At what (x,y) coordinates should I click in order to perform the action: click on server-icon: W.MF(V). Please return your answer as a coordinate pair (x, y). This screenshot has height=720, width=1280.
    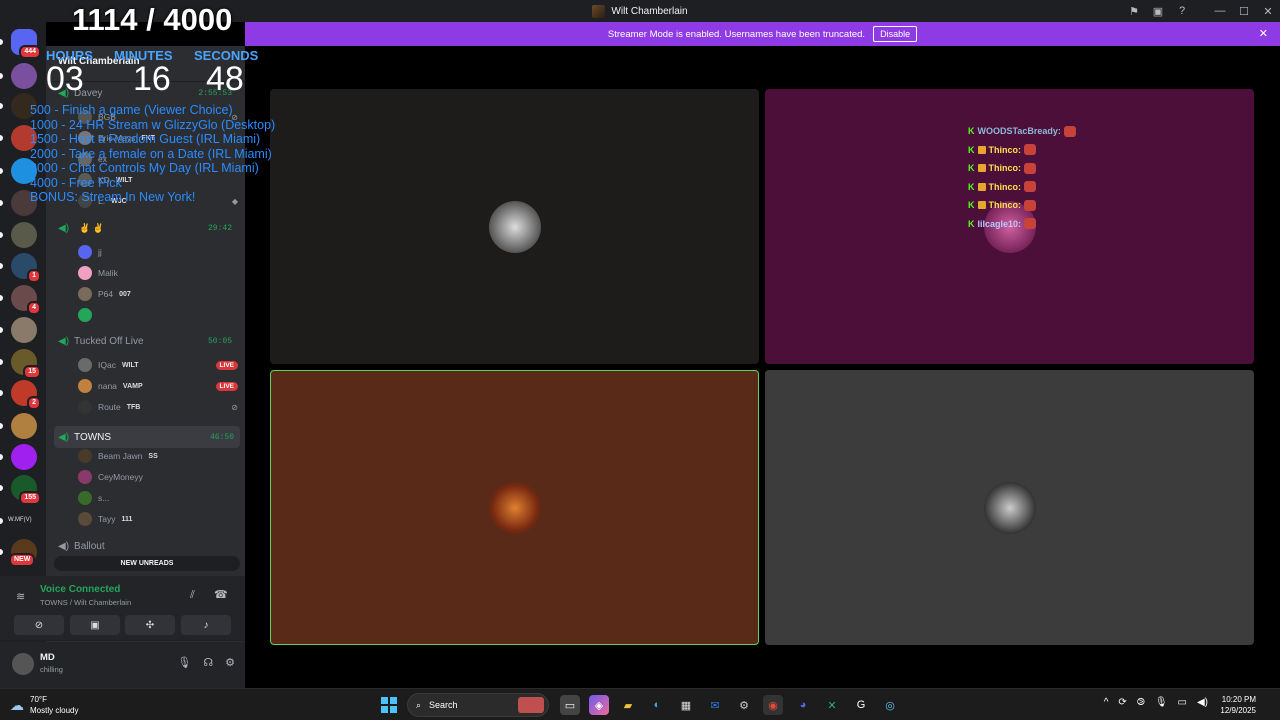
    Looking at the image, I should click on (22, 521).